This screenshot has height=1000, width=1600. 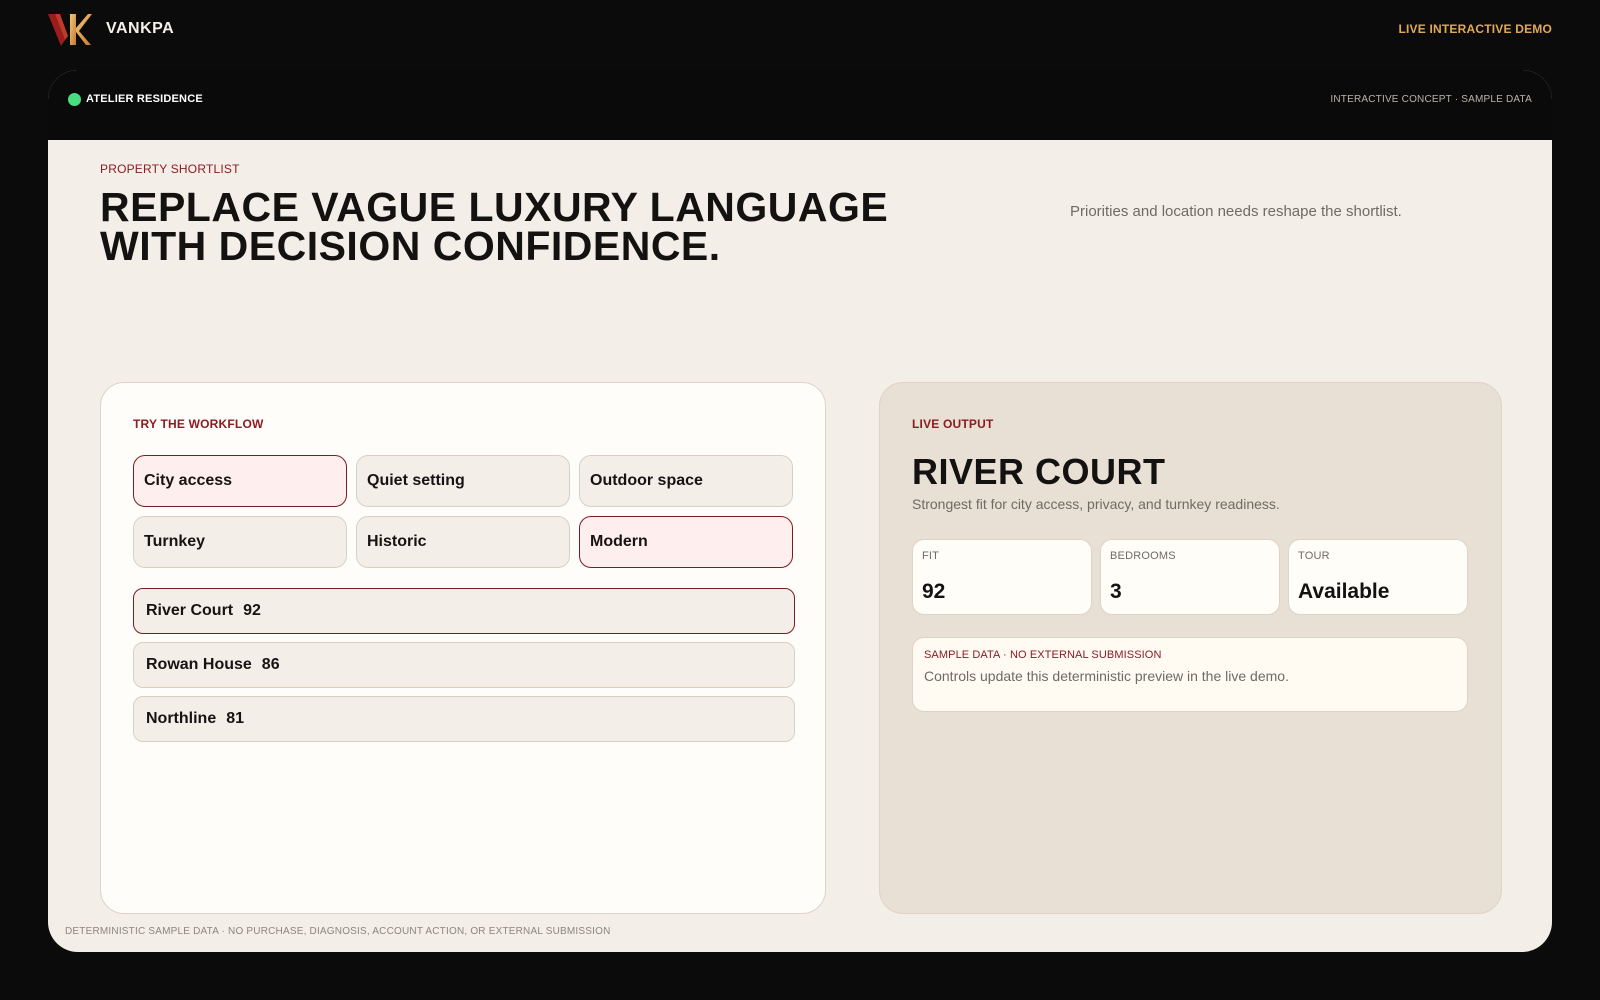 What do you see at coordinates (1039, 471) in the screenshot?
I see `output-title: RIVER COURT` at bounding box center [1039, 471].